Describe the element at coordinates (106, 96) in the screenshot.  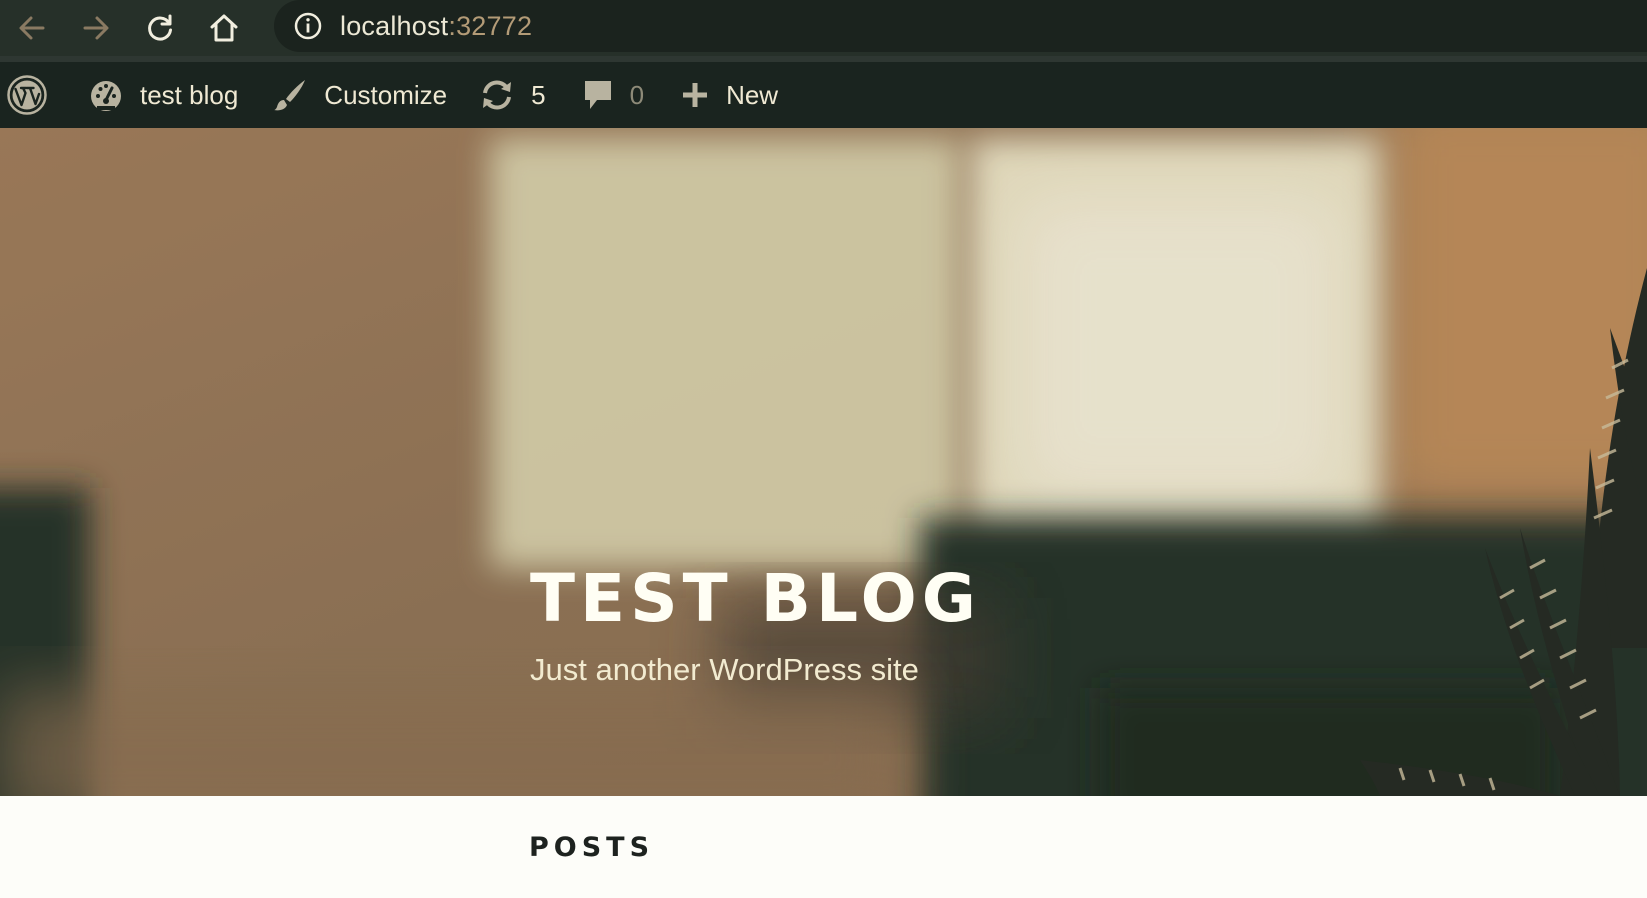
I see `dashboard-gauge-icon` at that location.